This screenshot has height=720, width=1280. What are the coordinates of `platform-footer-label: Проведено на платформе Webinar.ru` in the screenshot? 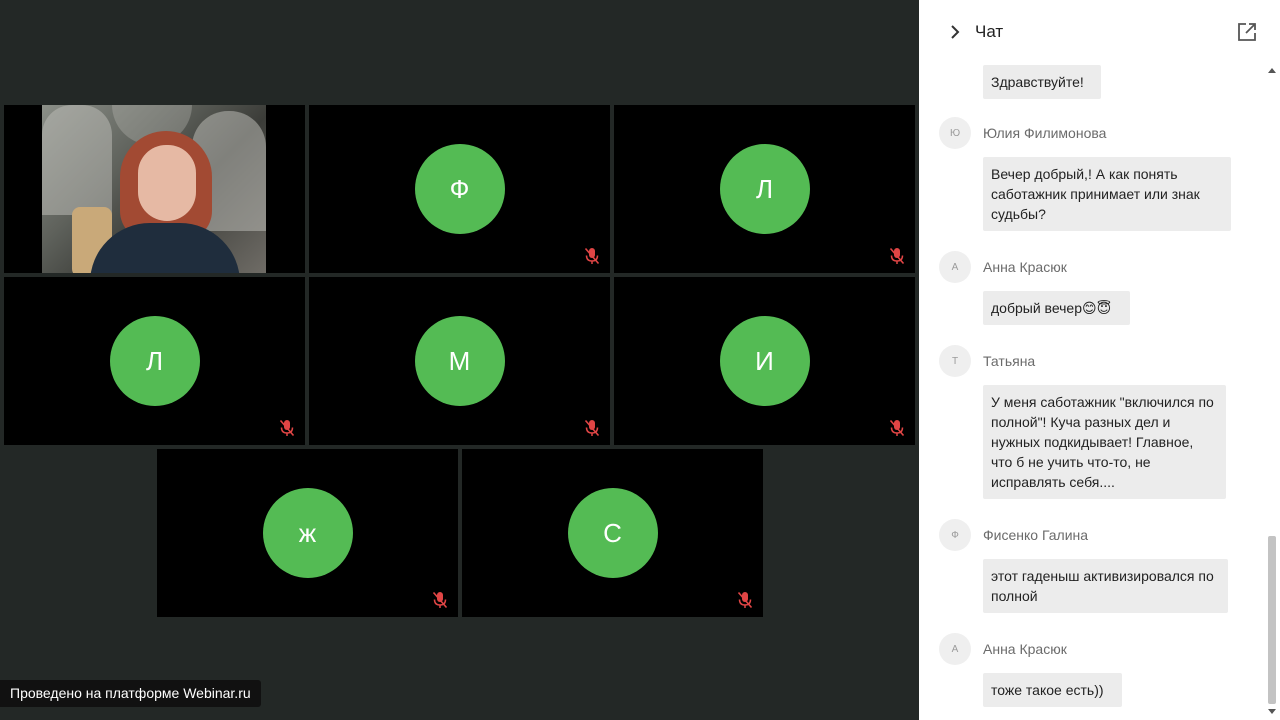 It's located at (130, 693).